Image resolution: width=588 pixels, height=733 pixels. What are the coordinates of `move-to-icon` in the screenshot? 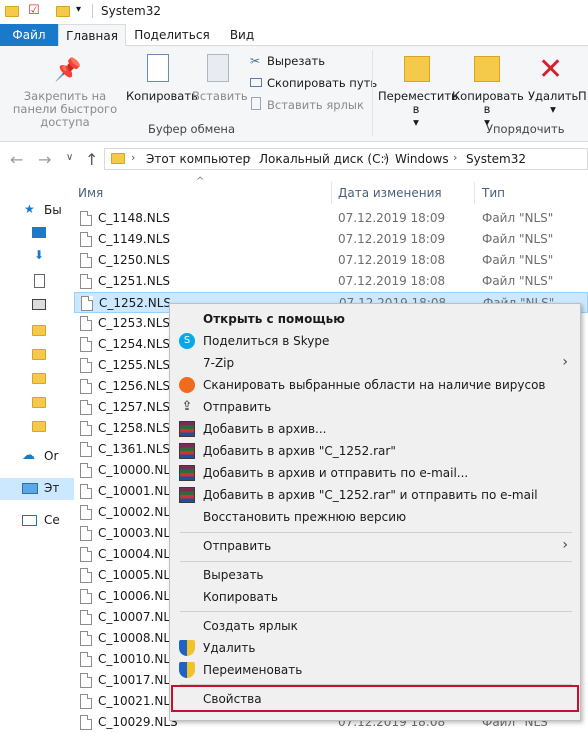 It's located at (417, 69).